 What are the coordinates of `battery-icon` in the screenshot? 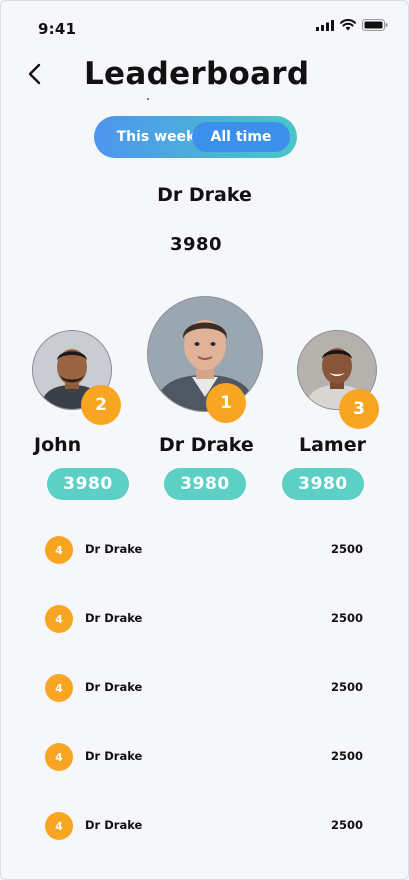 It's located at (375, 25).